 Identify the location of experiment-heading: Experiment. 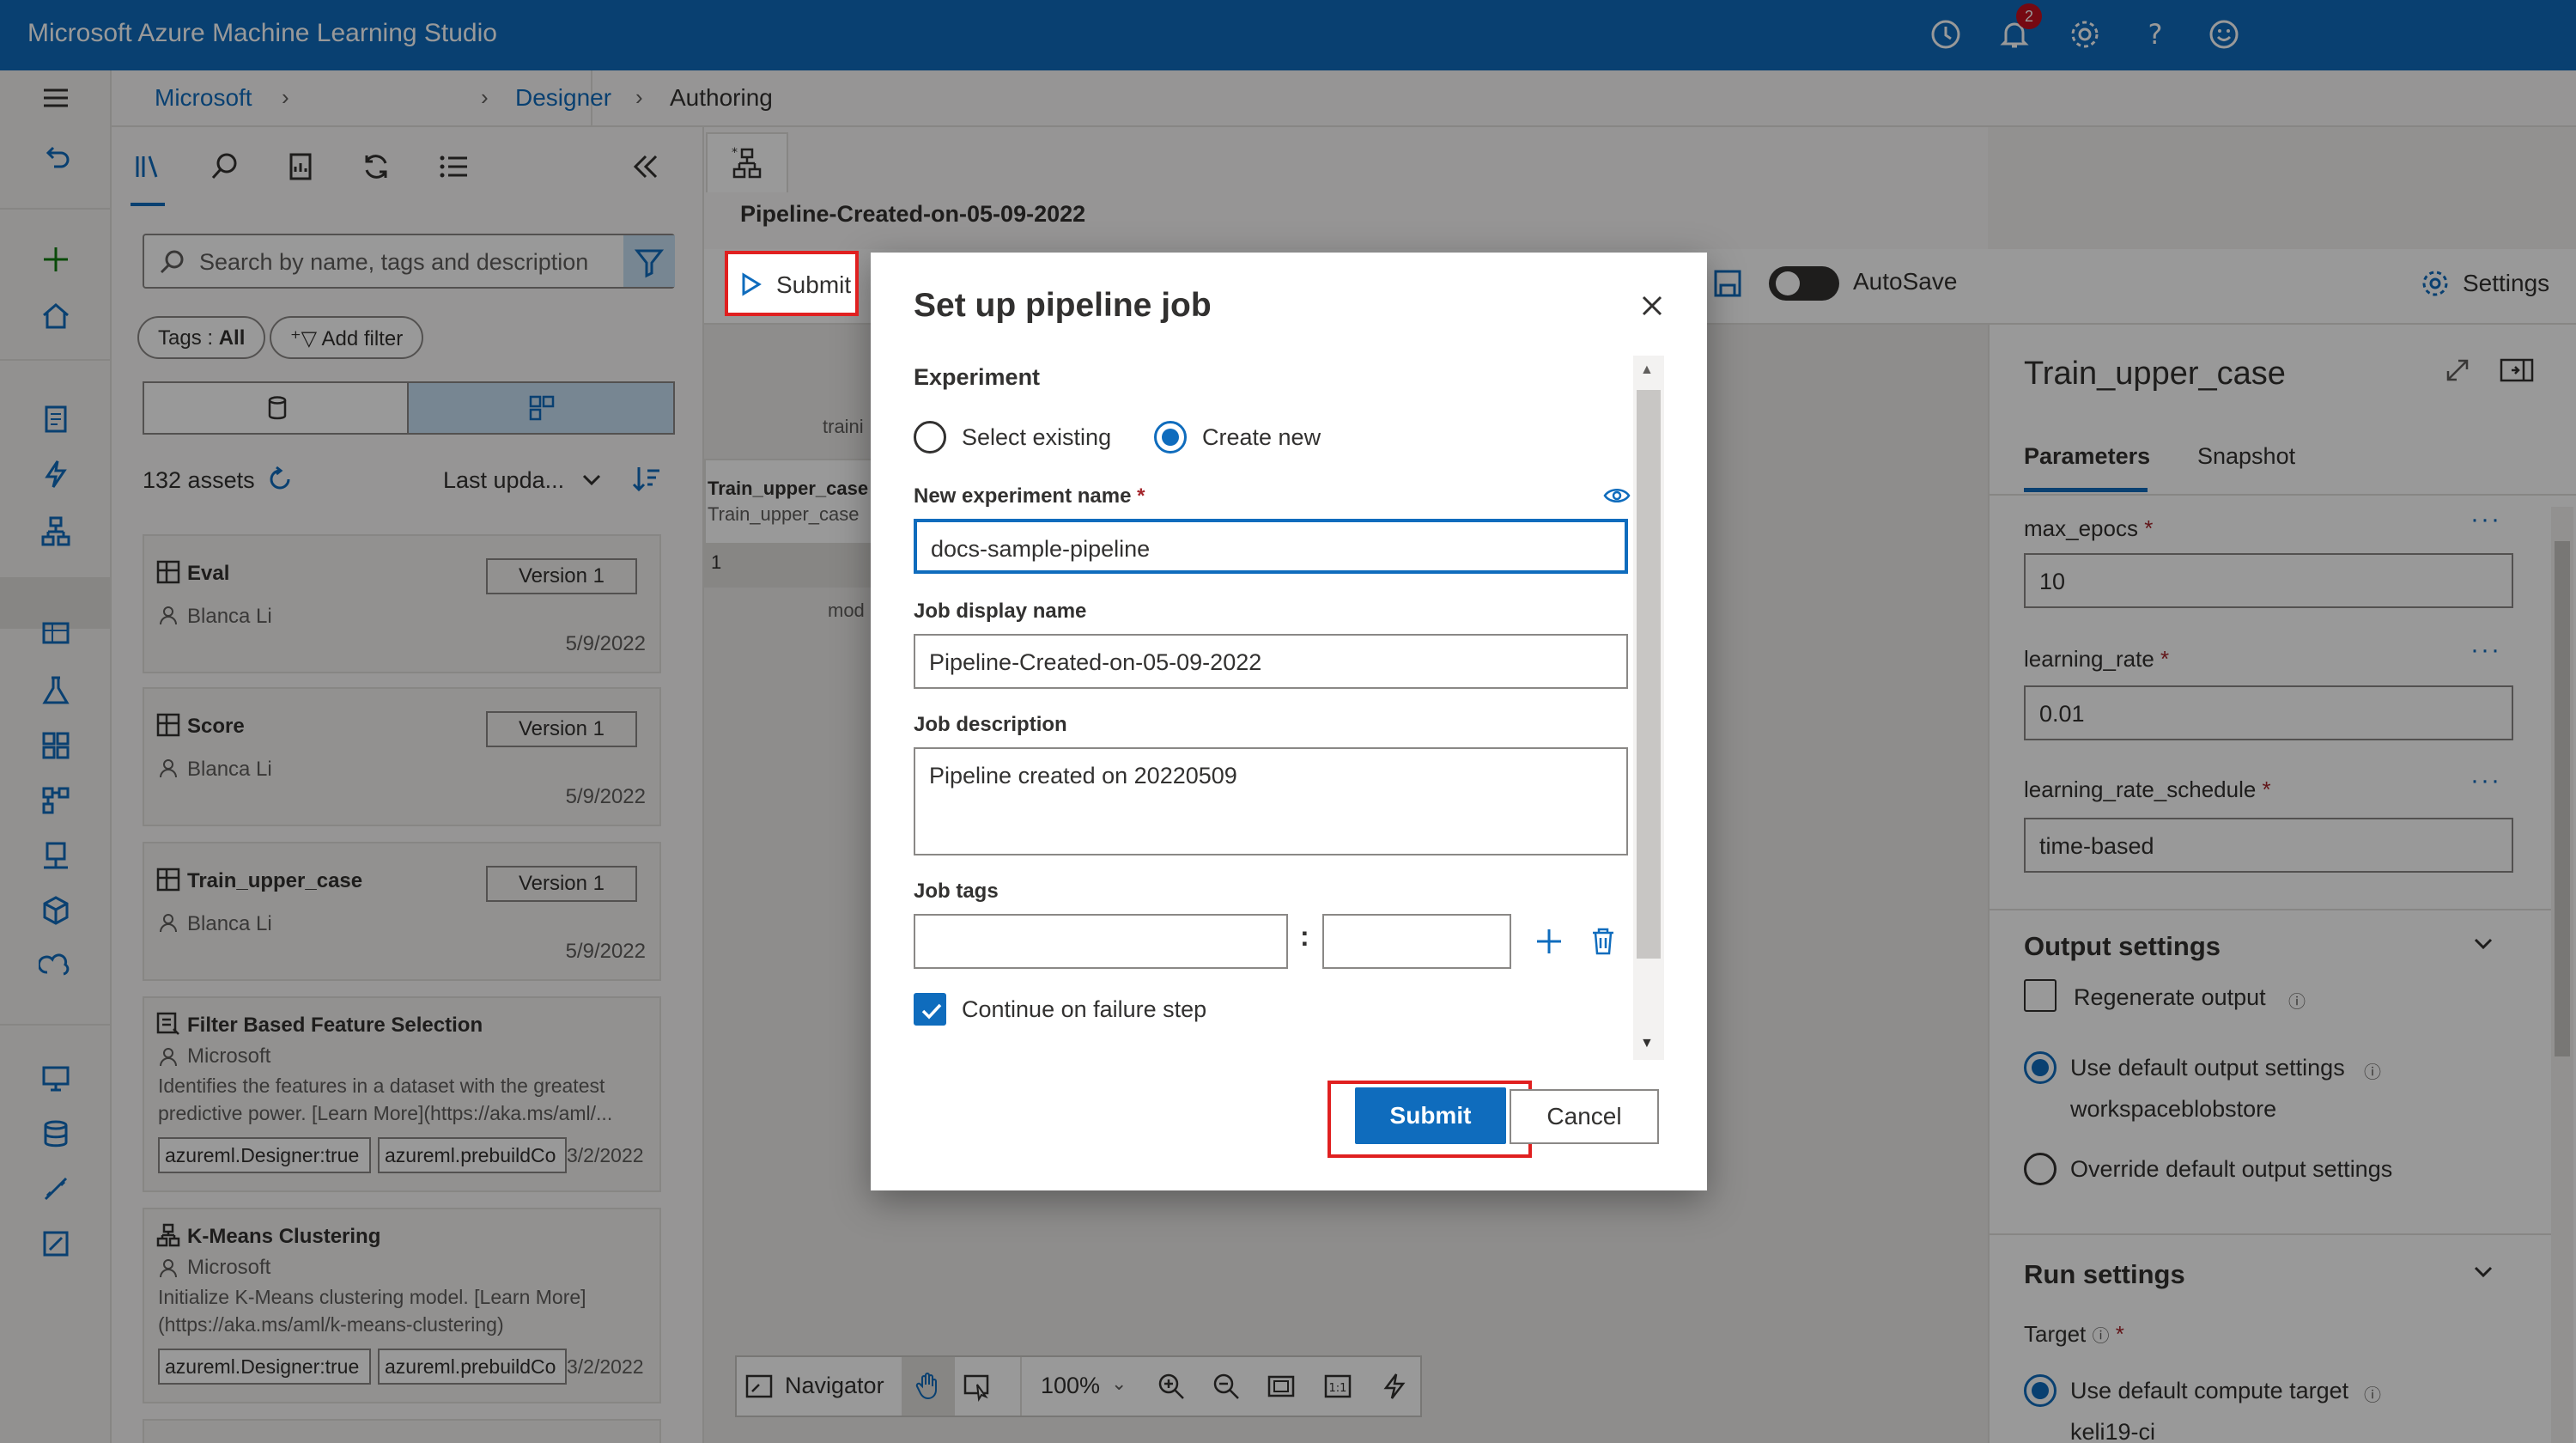
(977, 377).